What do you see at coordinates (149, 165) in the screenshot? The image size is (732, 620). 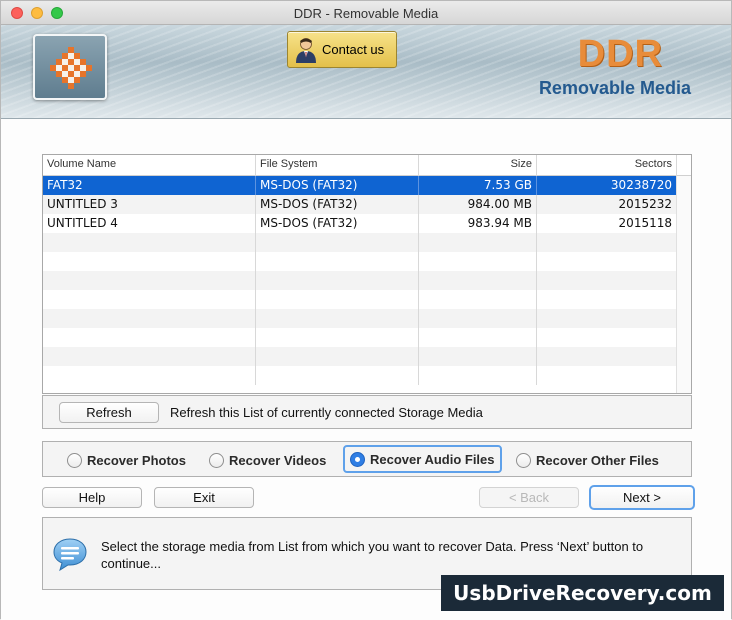 I see `column-header-volume-name: Volume Name` at bounding box center [149, 165].